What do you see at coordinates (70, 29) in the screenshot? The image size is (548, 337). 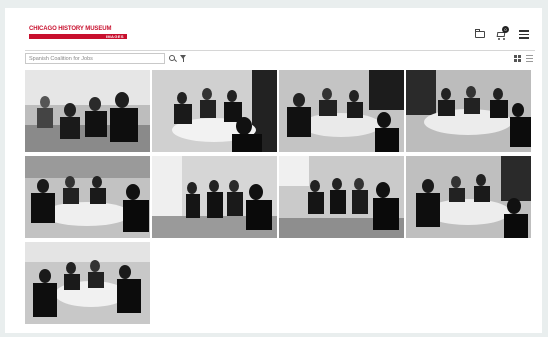 I see `logo-text: CHICAGO HISTORY MUSEUM` at bounding box center [70, 29].